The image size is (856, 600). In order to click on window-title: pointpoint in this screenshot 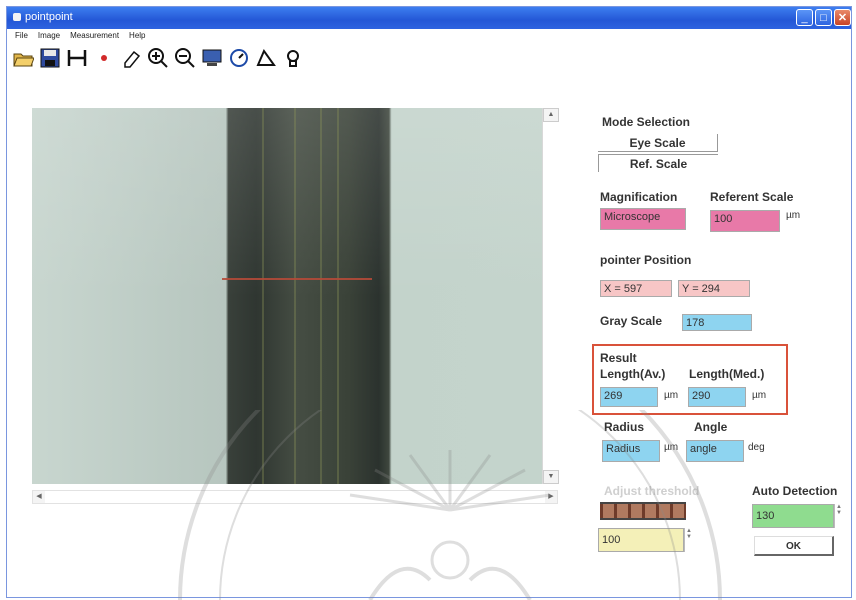, I will do `click(49, 17)`.